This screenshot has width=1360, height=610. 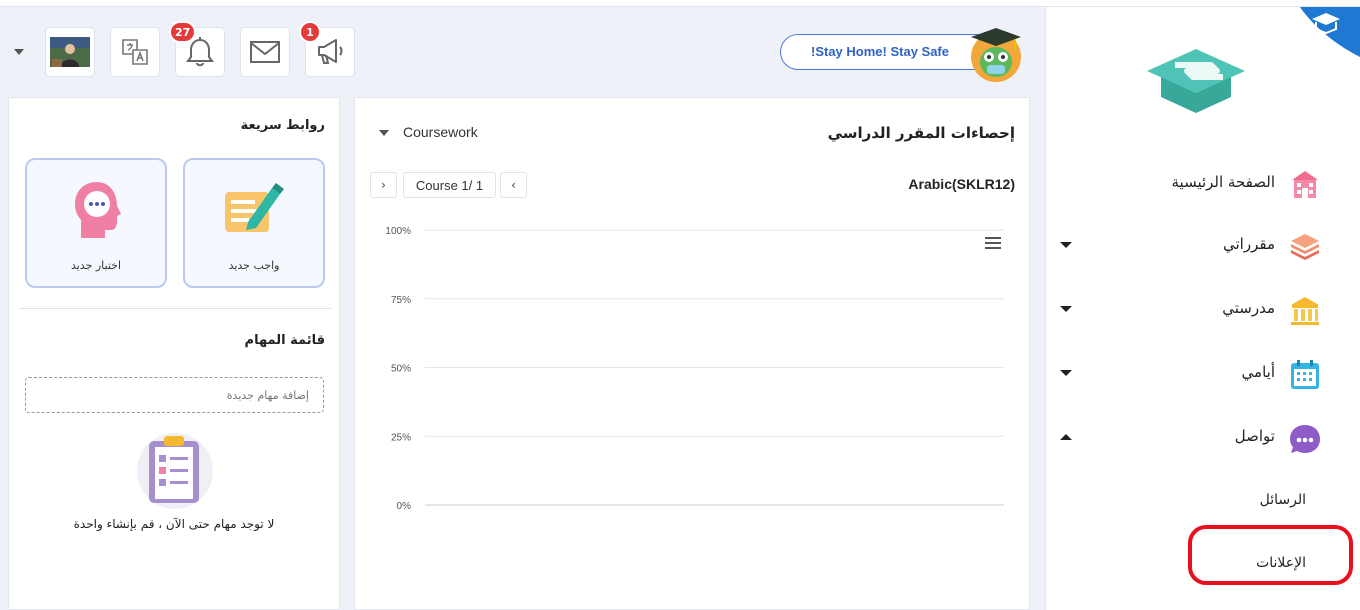 What do you see at coordinates (449, 185) in the screenshot?
I see `course-pager-label: Course 1/ 1` at bounding box center [449, 185].